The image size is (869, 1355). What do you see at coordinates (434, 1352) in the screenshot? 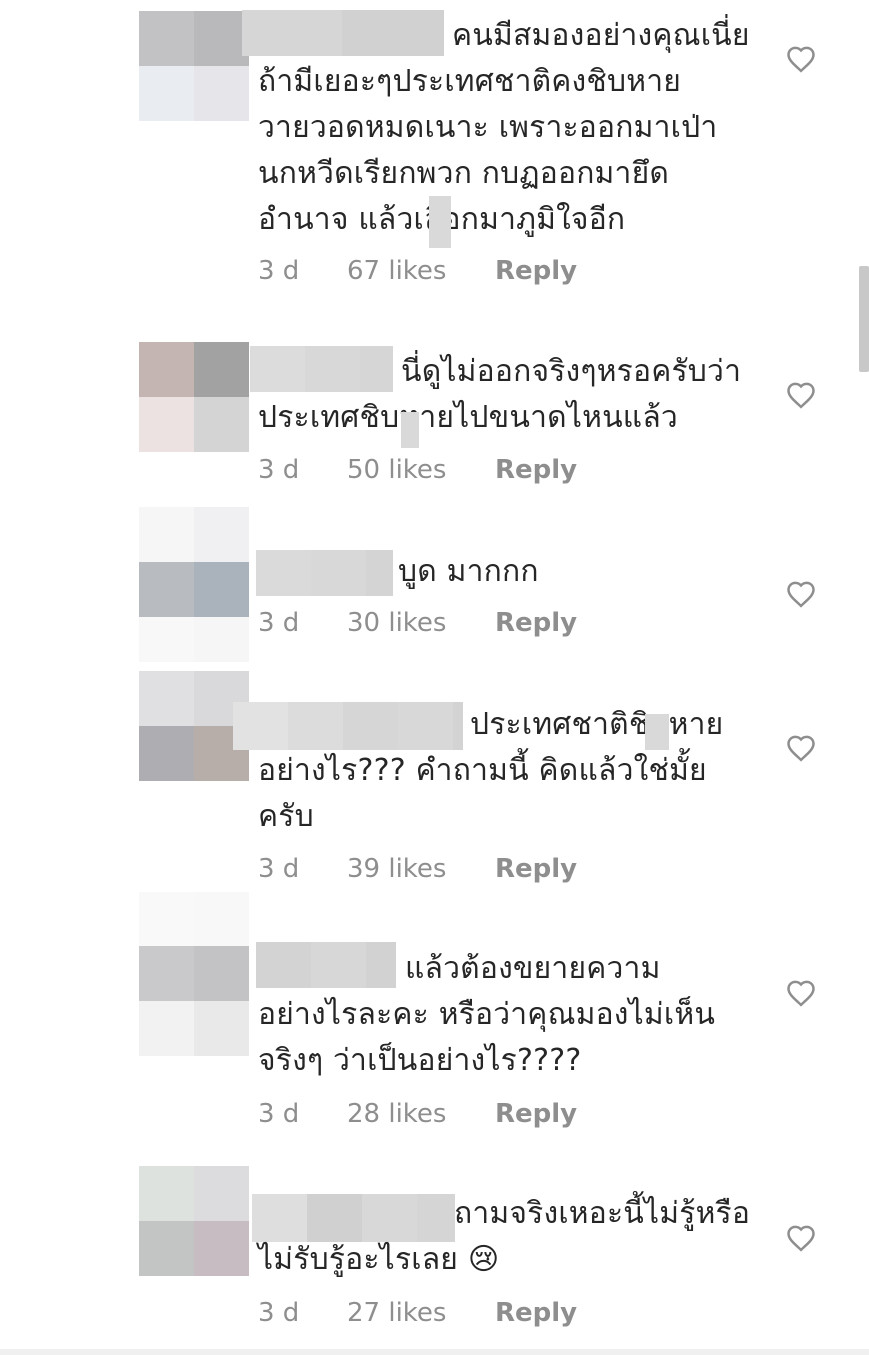
I see `bottom-divider` at bounding box center [434, 1352].